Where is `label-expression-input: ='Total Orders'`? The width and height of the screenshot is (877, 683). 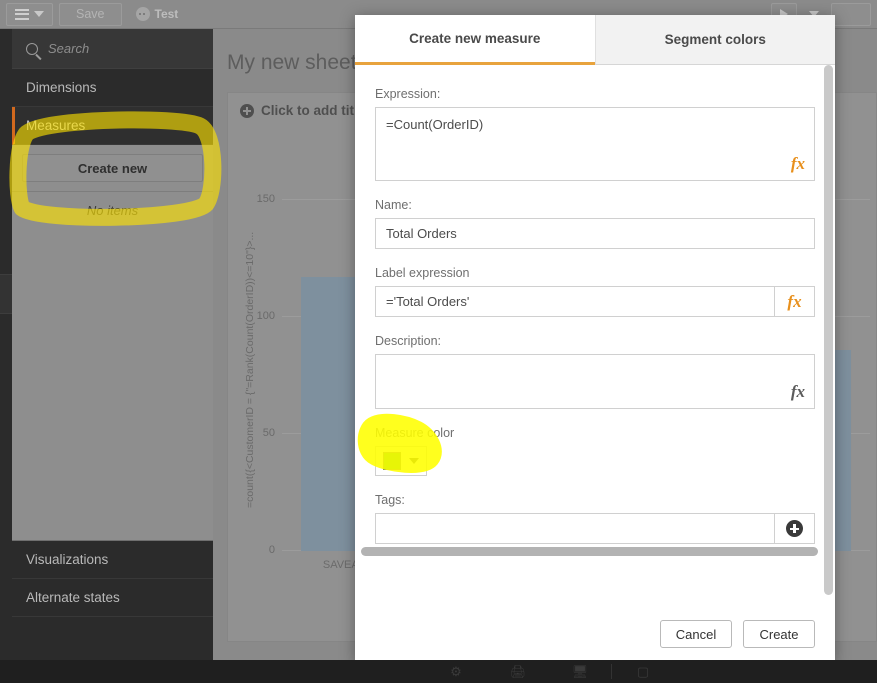
label-expression-input: ='Total Orders' is located at coordinates (575, 301).